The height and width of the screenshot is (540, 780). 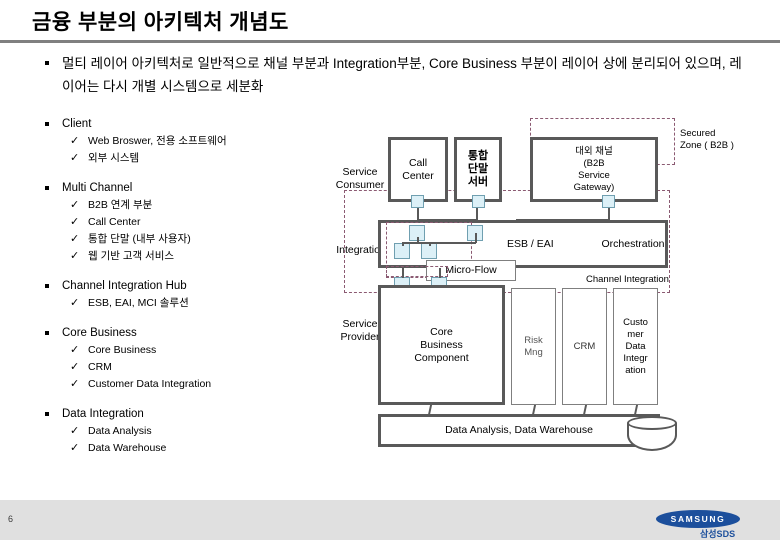 I want to click on outline-item: ✓ Customer Data Integration, so click(x=210, y=384).